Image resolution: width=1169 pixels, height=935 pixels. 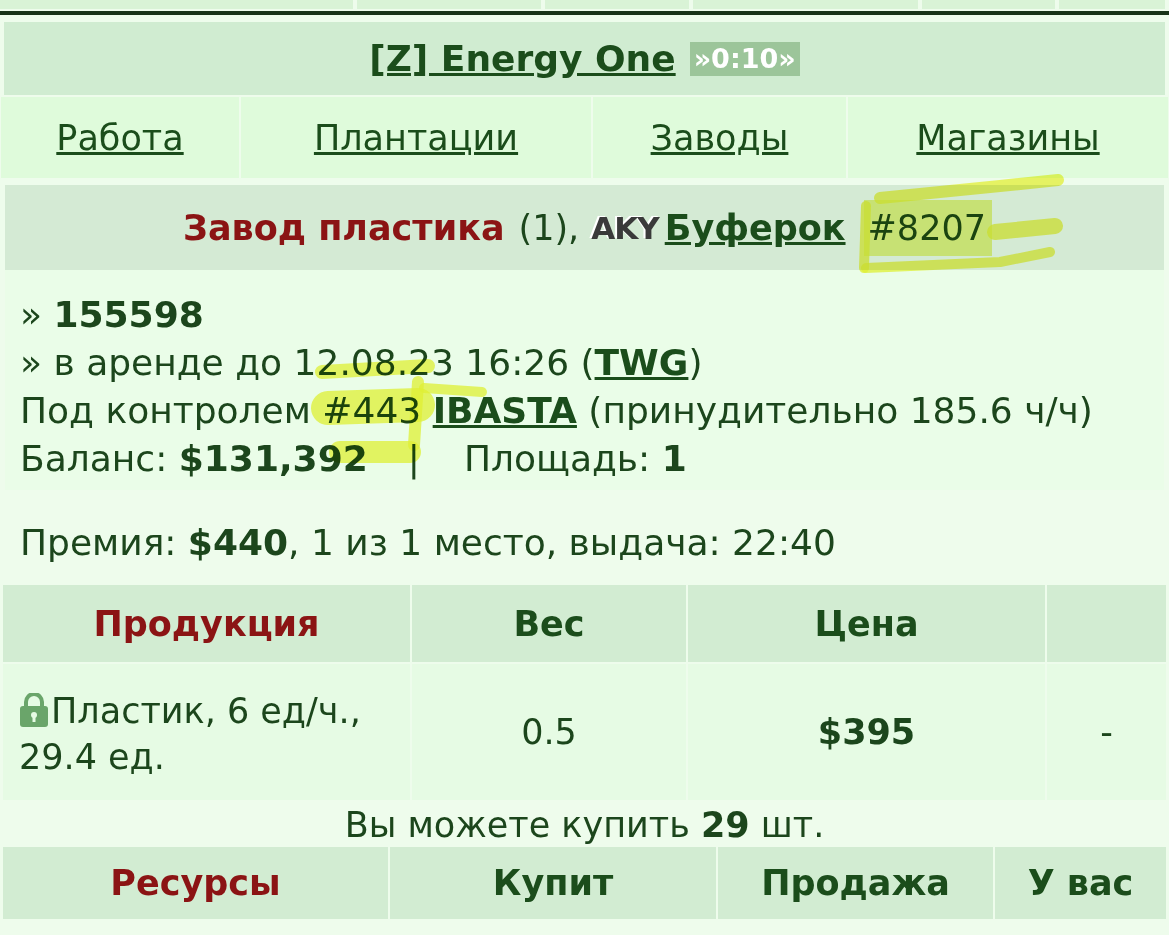 I want to click on company-link: [Z] Energy One, so click(x=522, y=58).